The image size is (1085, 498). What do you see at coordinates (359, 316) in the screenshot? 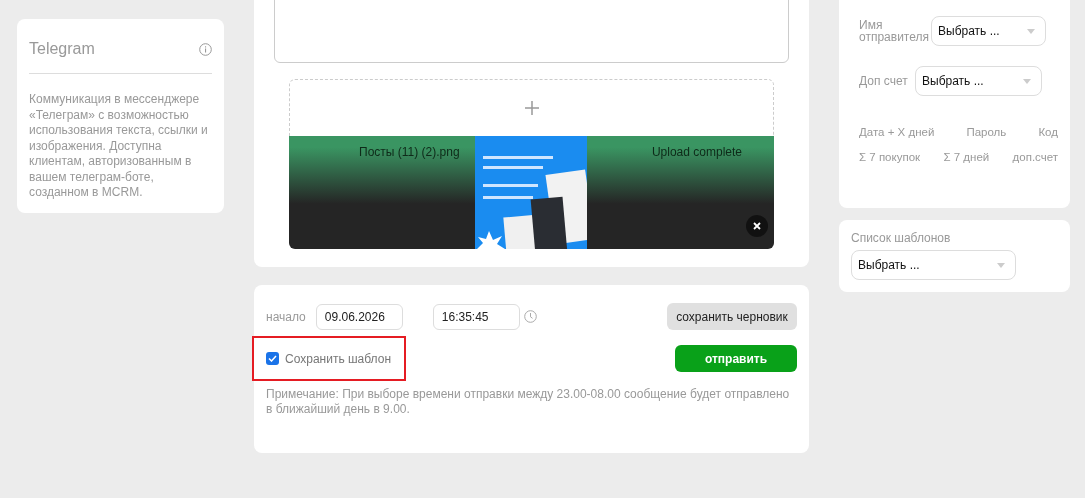
I see `date-field: 09.06.2026` at bounding box center [359, 316].